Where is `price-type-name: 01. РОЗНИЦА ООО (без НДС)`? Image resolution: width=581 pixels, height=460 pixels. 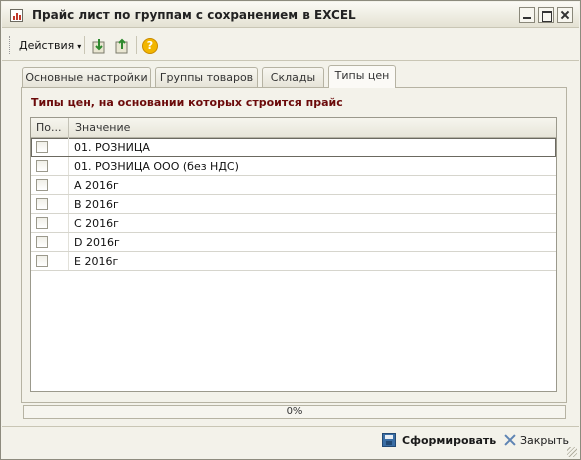 price-type-name: 01. РОЗНИЦА ООО (без НДС) is located at coordinates (156, 166).